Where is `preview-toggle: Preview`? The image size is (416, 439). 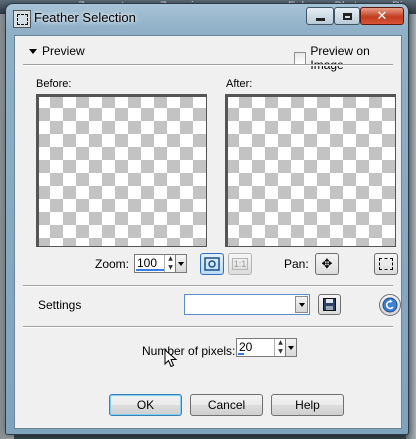
preview-toggle: Preview is located at coordinates (57, 51).